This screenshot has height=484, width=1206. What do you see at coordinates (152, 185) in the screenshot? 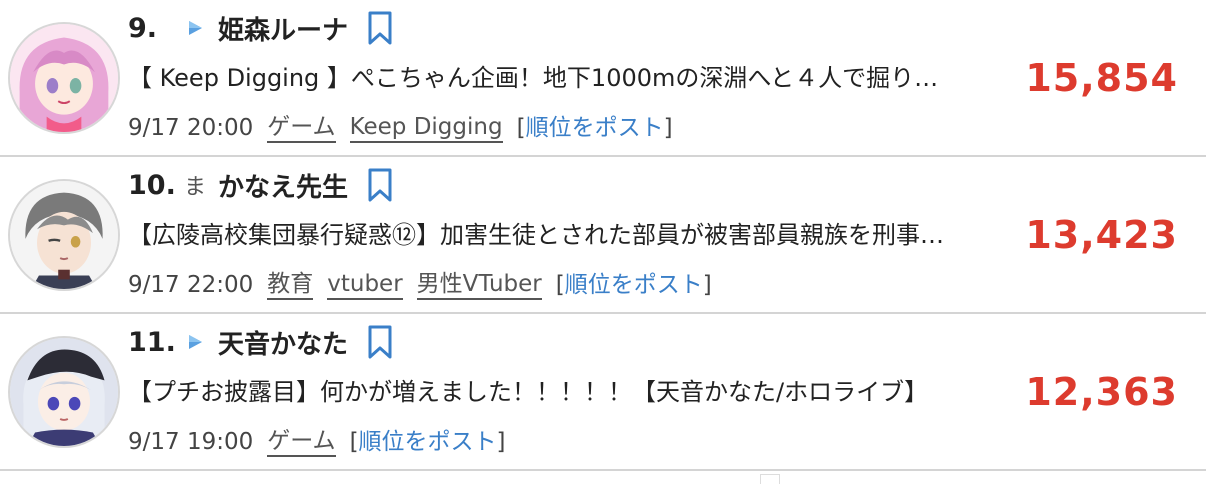
I see `rank-number: 10.` at bounding box center [152, 185].